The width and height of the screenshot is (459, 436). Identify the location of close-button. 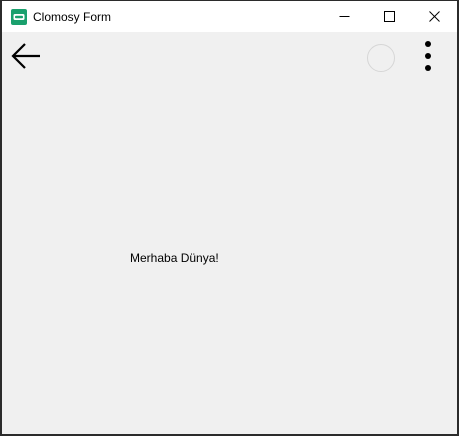
(434, 16).